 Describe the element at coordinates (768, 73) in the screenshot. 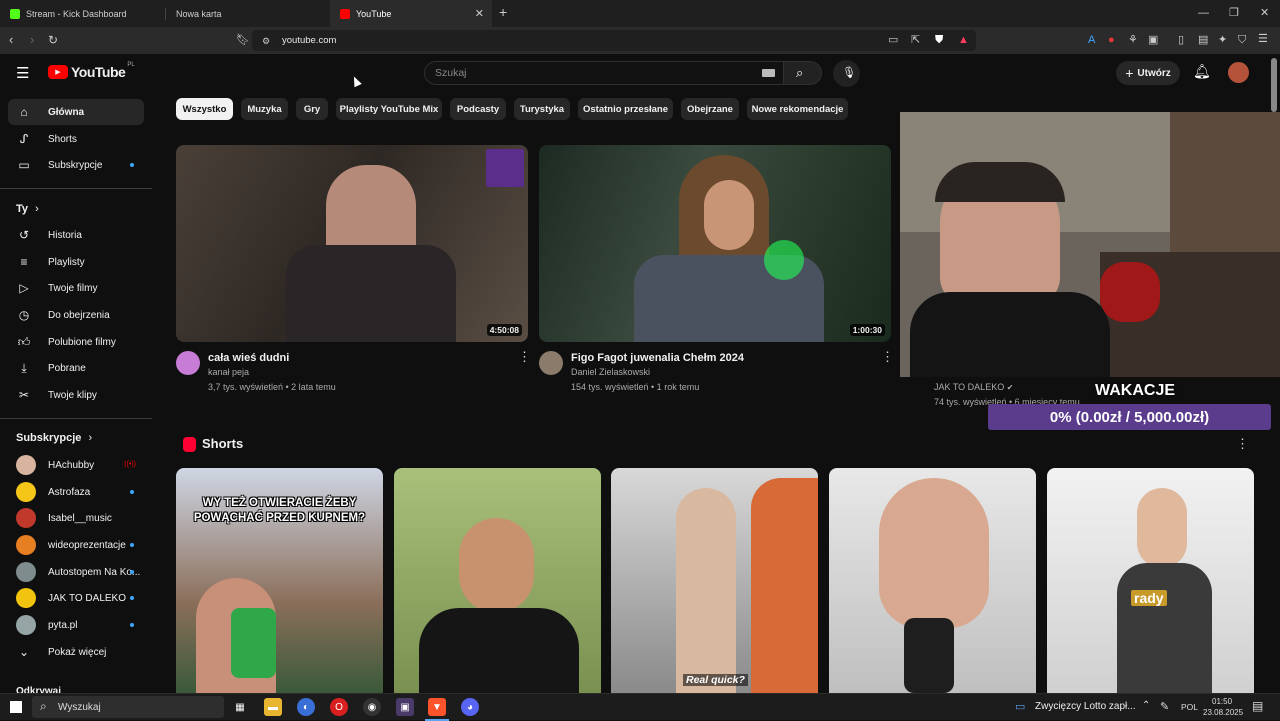

I see `keyboard-icon` at that location.